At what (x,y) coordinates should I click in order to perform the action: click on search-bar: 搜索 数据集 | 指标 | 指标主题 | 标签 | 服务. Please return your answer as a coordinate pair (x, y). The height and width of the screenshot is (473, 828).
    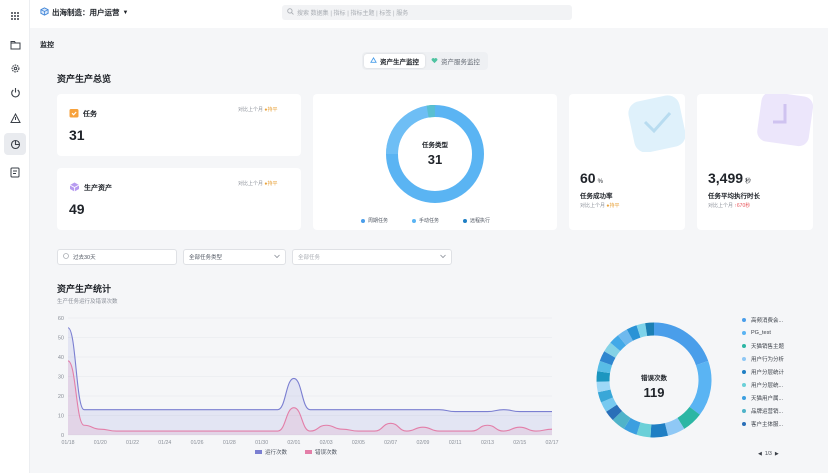
    Looking at the image, I should click on (427, 12).